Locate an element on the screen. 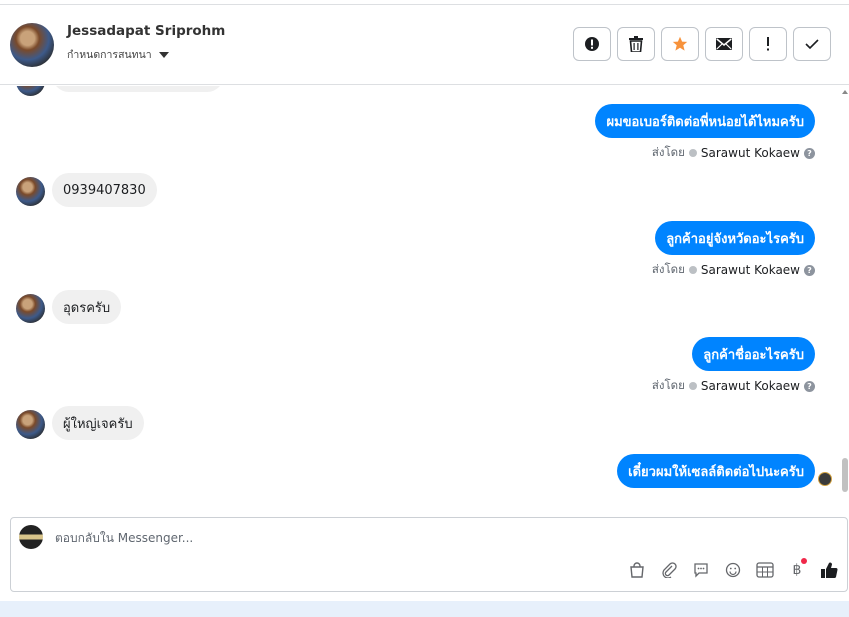  delete-button is located at coordinates (636, 44).